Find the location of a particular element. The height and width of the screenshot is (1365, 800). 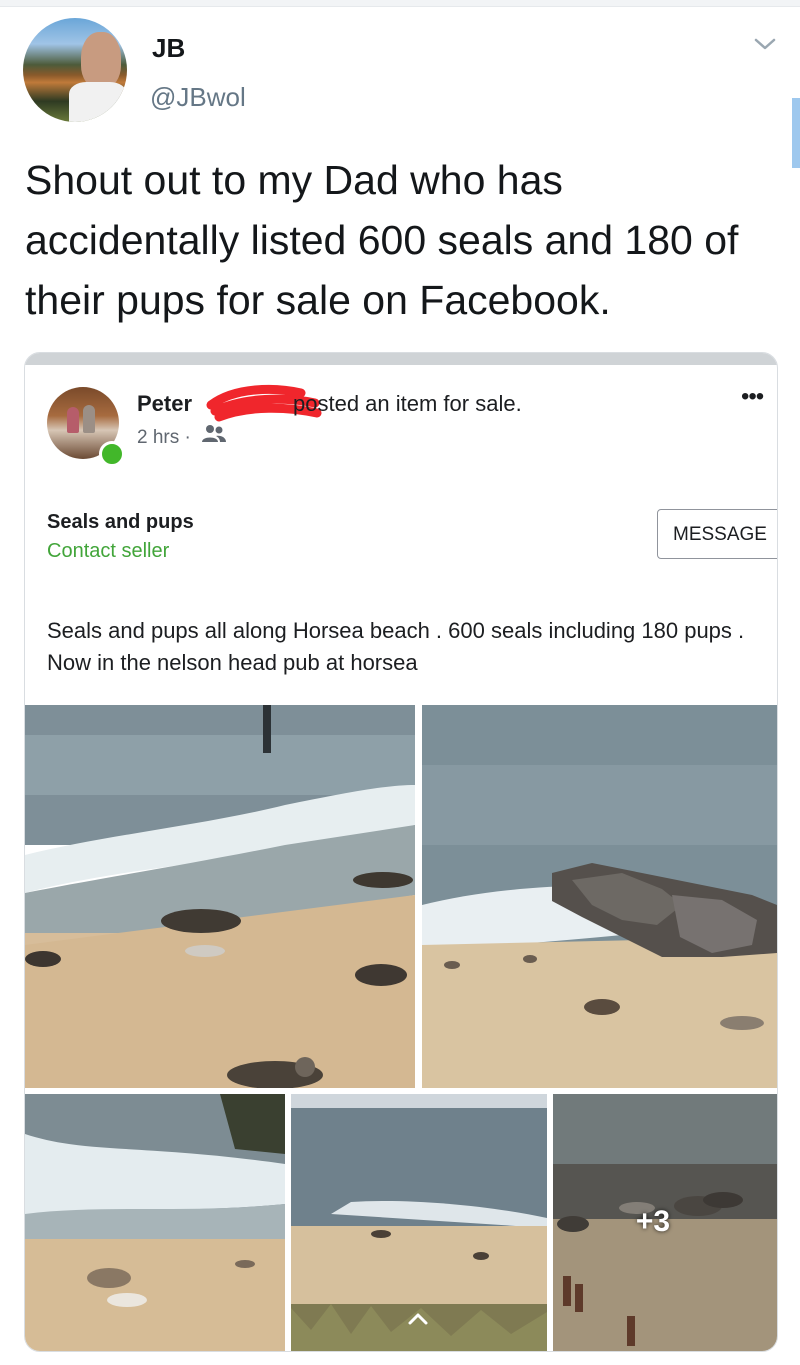

poster-name: Peter is located at coordinates (164, 404).